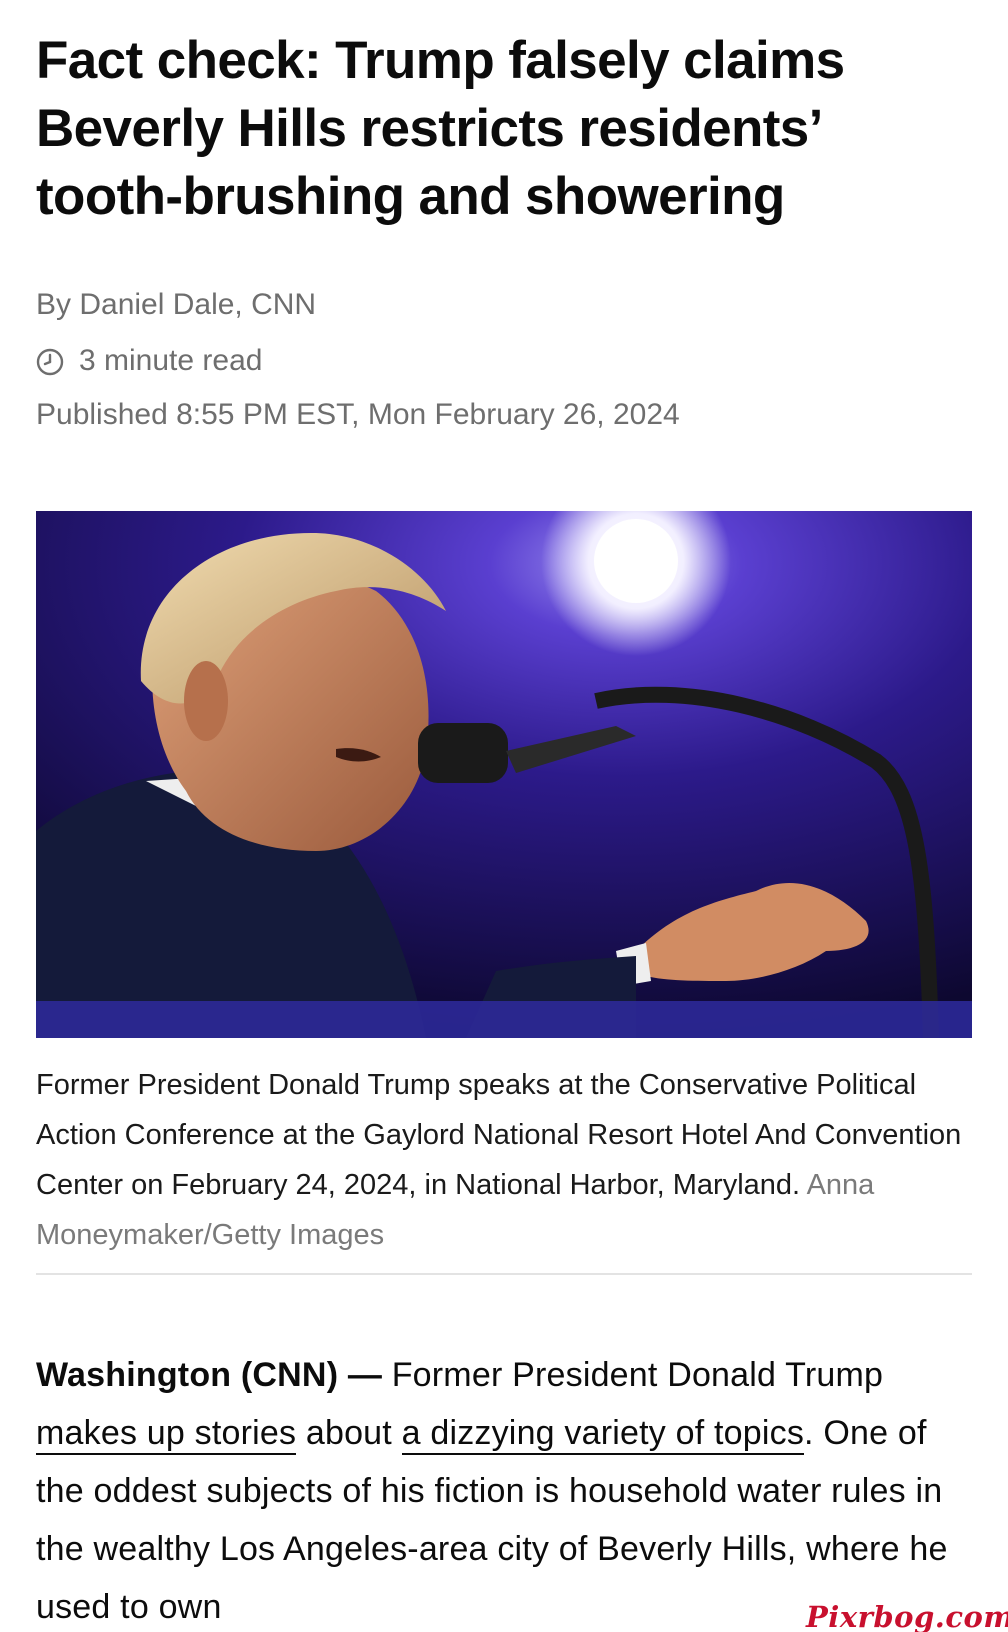 This screenshot has width=1008, height=1632. I want to click on link-dizzying-variety: a dizzying variety of topics, so click(603, 1434).